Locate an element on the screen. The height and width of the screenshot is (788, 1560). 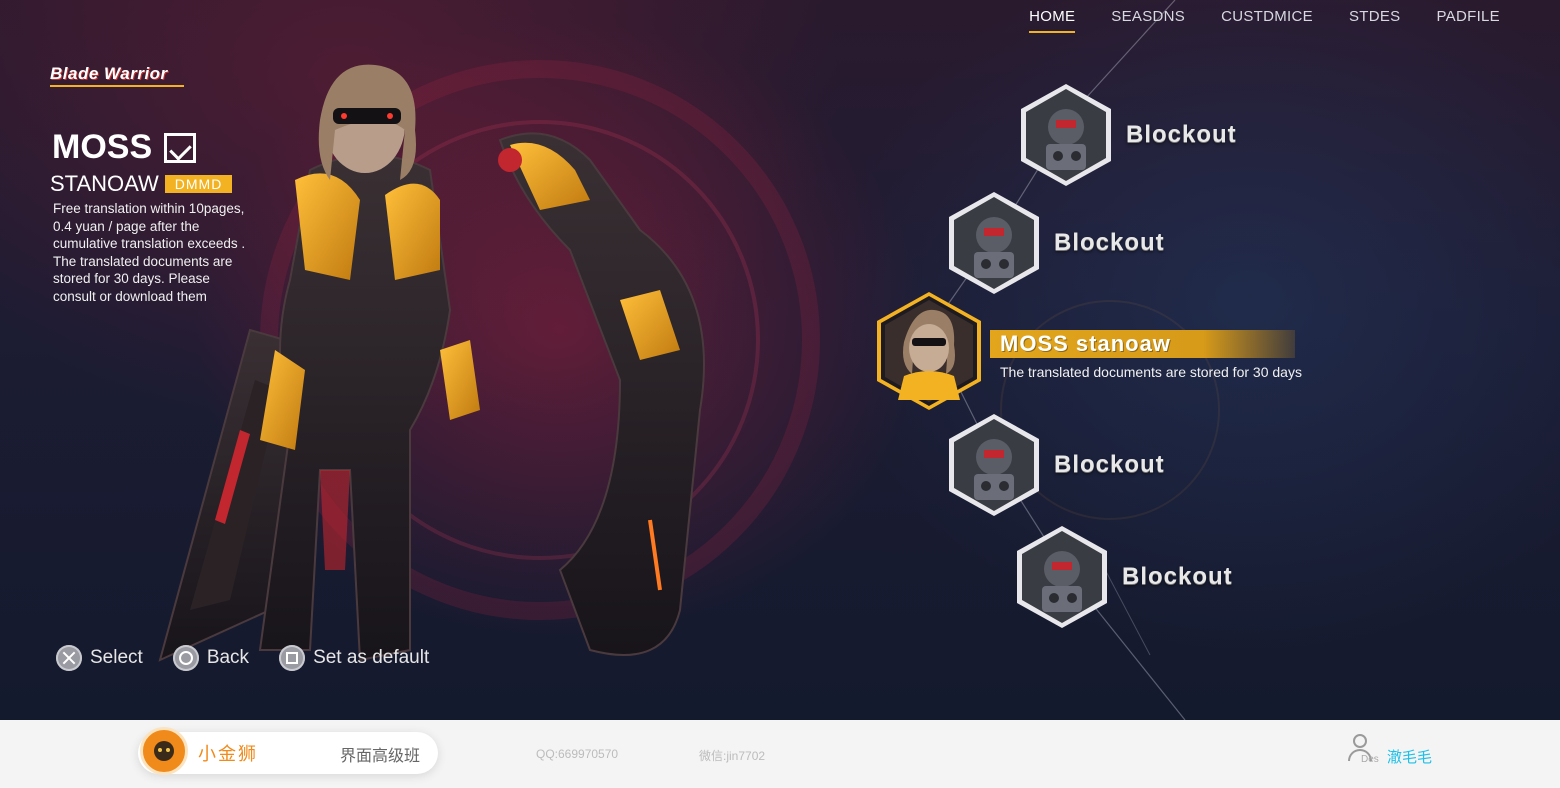
character-slot-3-active is located at coordinates (929, 351).